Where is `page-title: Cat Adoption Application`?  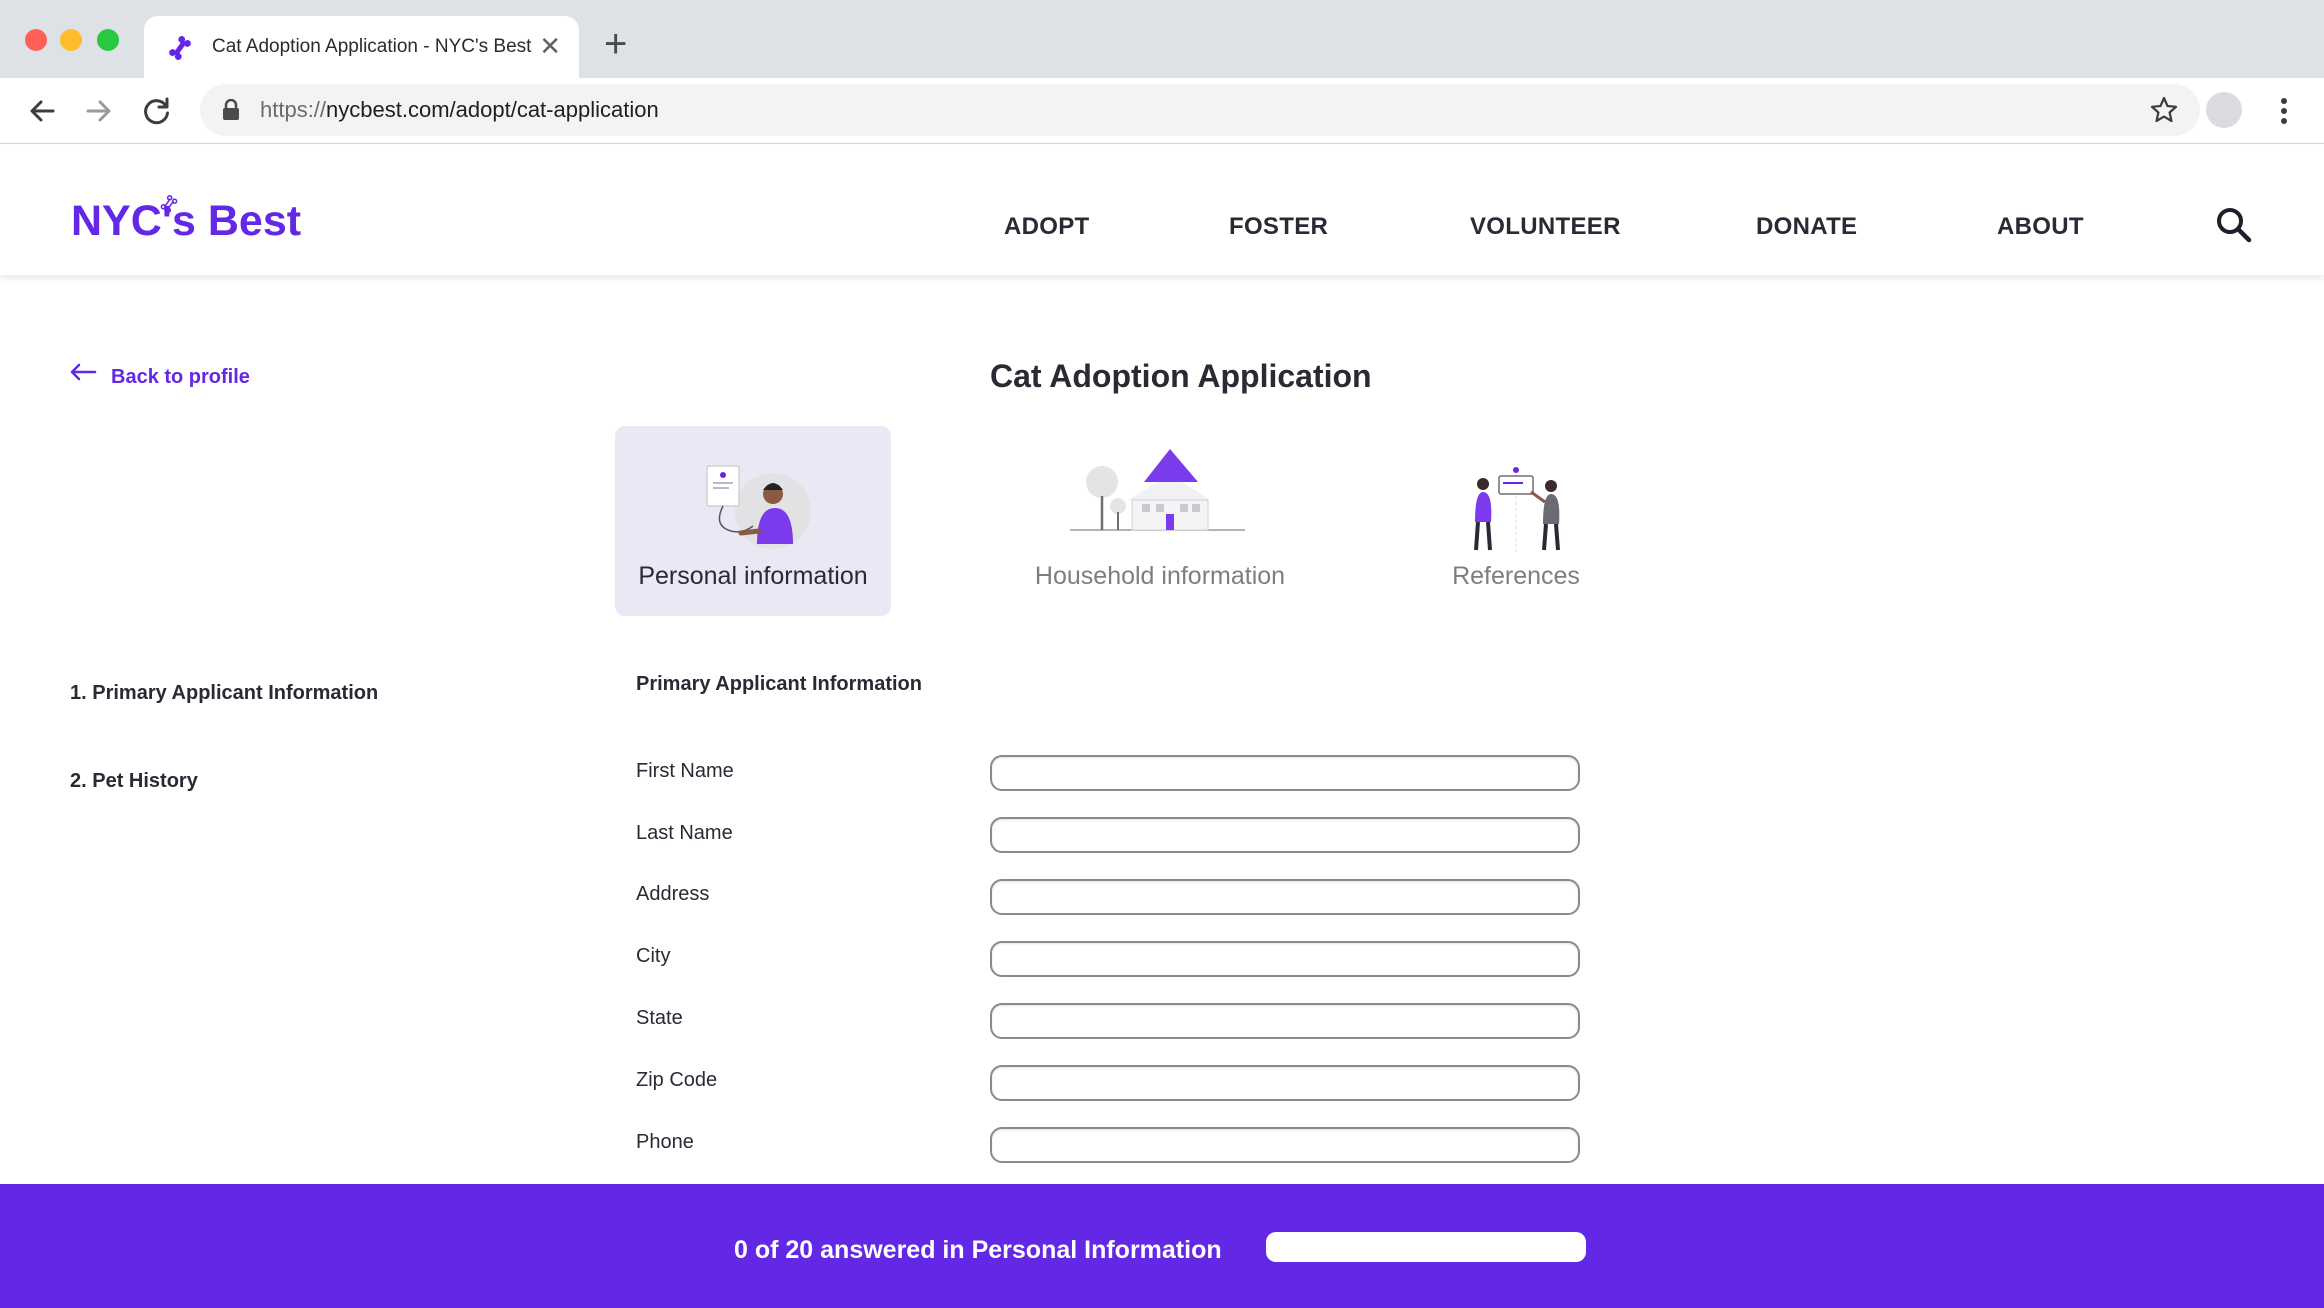
page-title: Cat Adoption Application is located at coordinates (1181, 376).